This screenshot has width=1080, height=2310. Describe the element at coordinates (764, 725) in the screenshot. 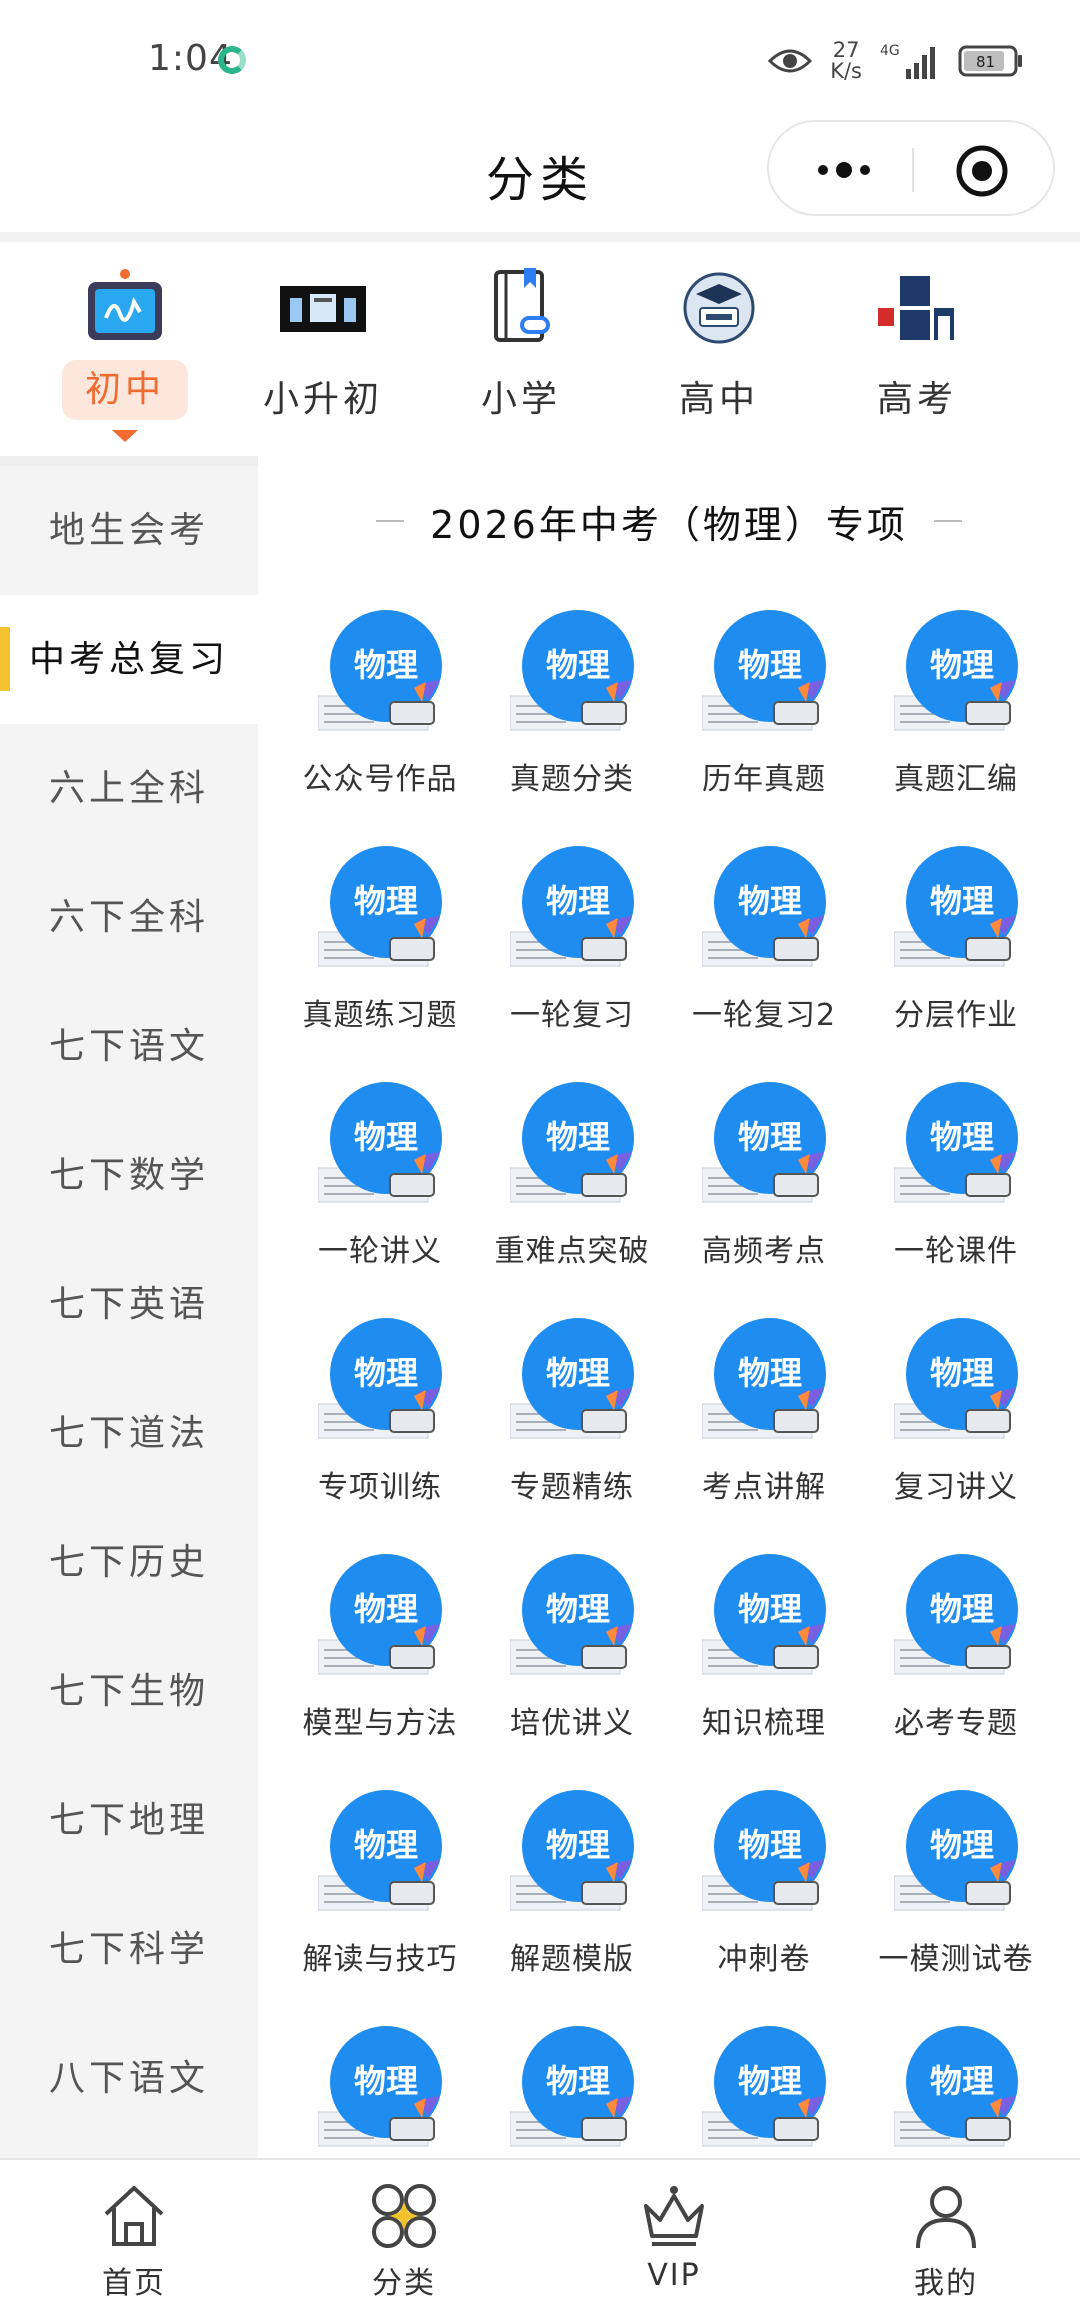

I see `grid-item: 物理 历年真题` at that location.